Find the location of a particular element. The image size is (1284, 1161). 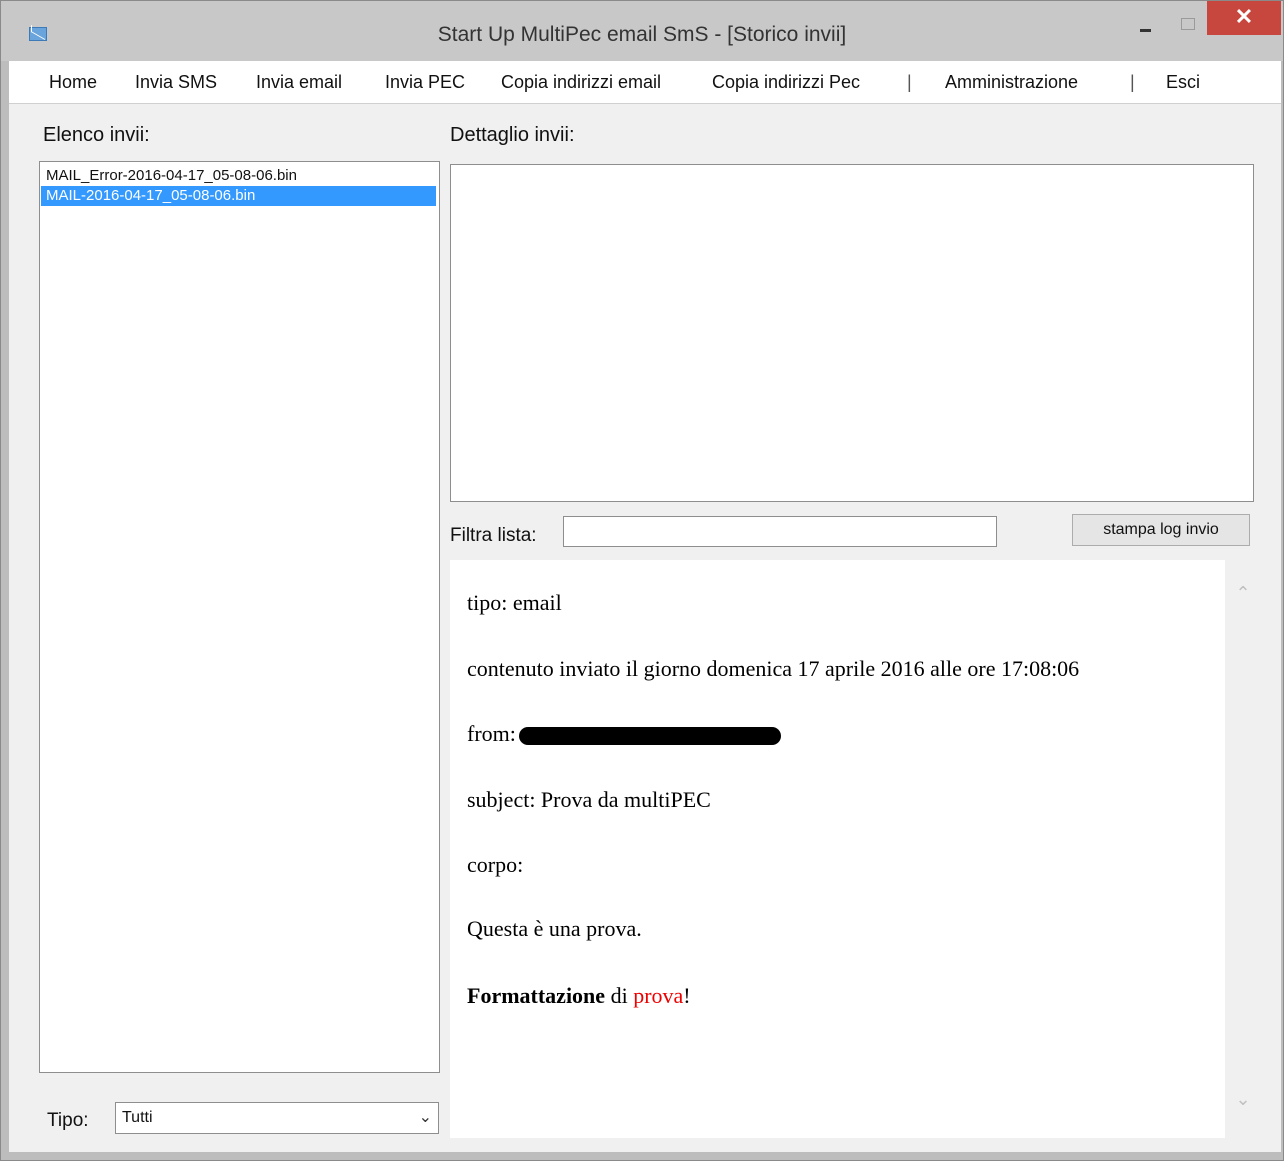

log-body-text: Questa è una prova. is located at coordinates (554, 928).